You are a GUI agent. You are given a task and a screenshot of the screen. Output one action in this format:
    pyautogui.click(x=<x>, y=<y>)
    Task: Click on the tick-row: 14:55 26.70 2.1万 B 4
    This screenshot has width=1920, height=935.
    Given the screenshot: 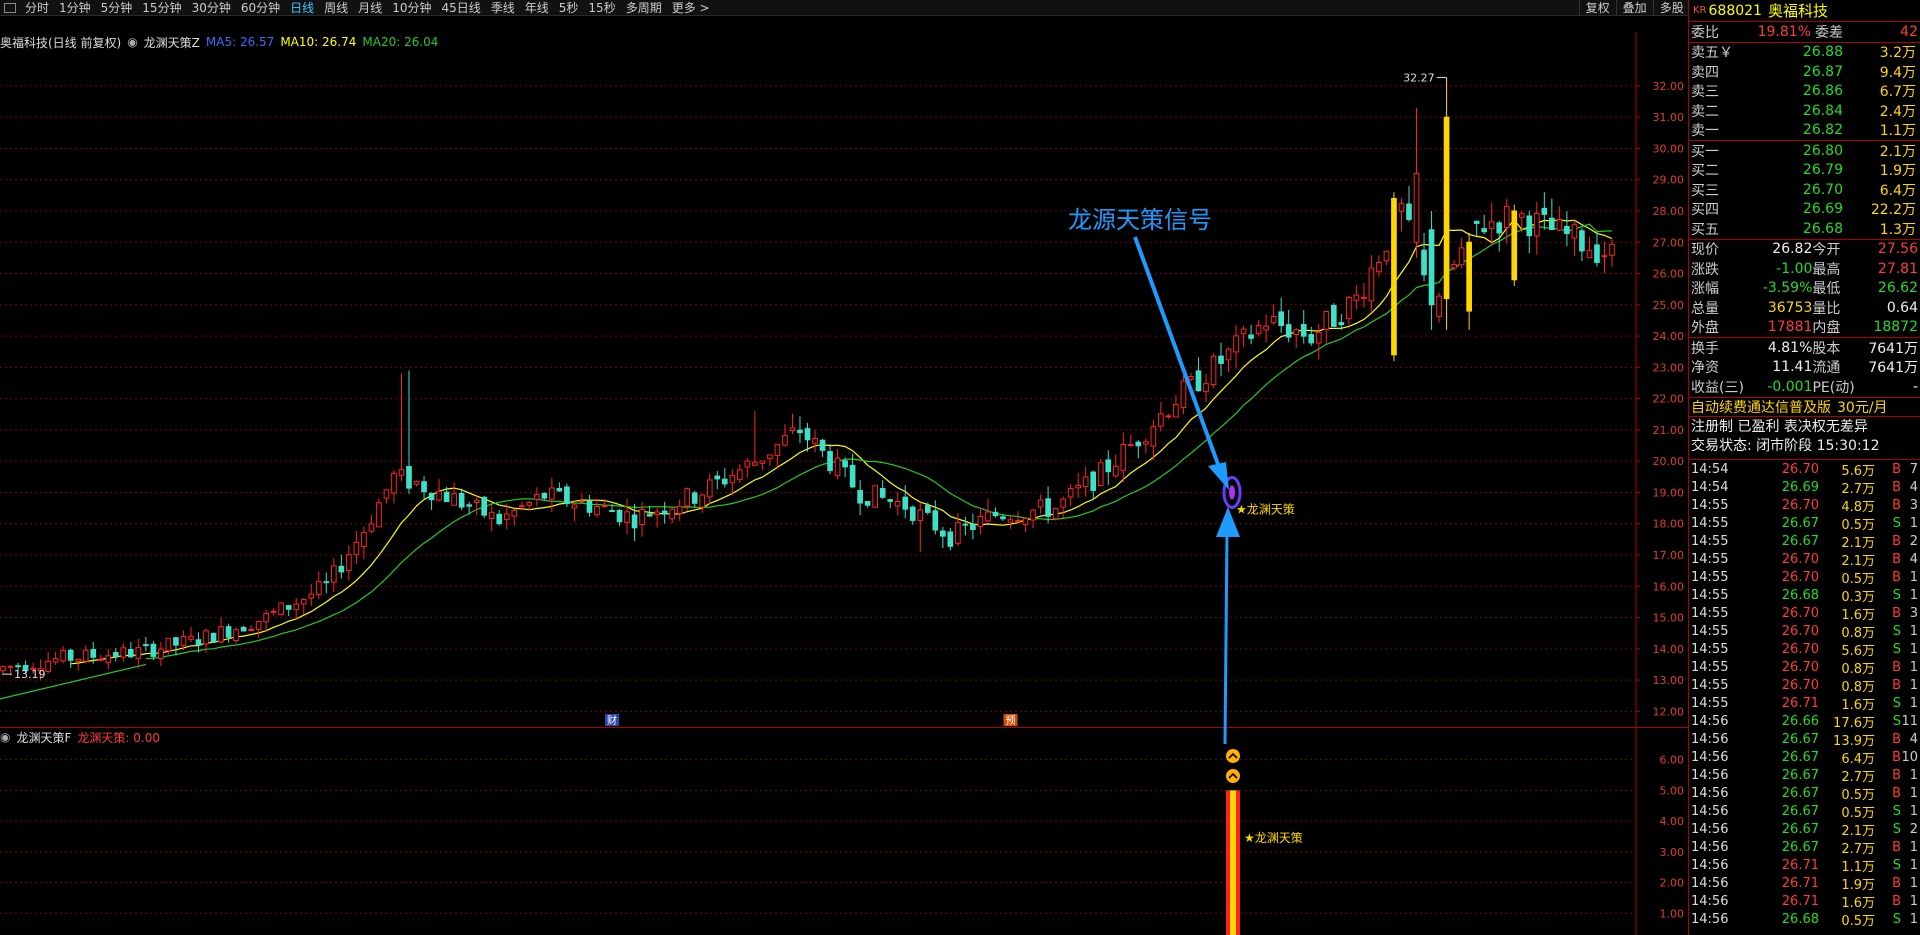 What is the action you would take?
    pyautogui.click(x=1804, y=559)
    